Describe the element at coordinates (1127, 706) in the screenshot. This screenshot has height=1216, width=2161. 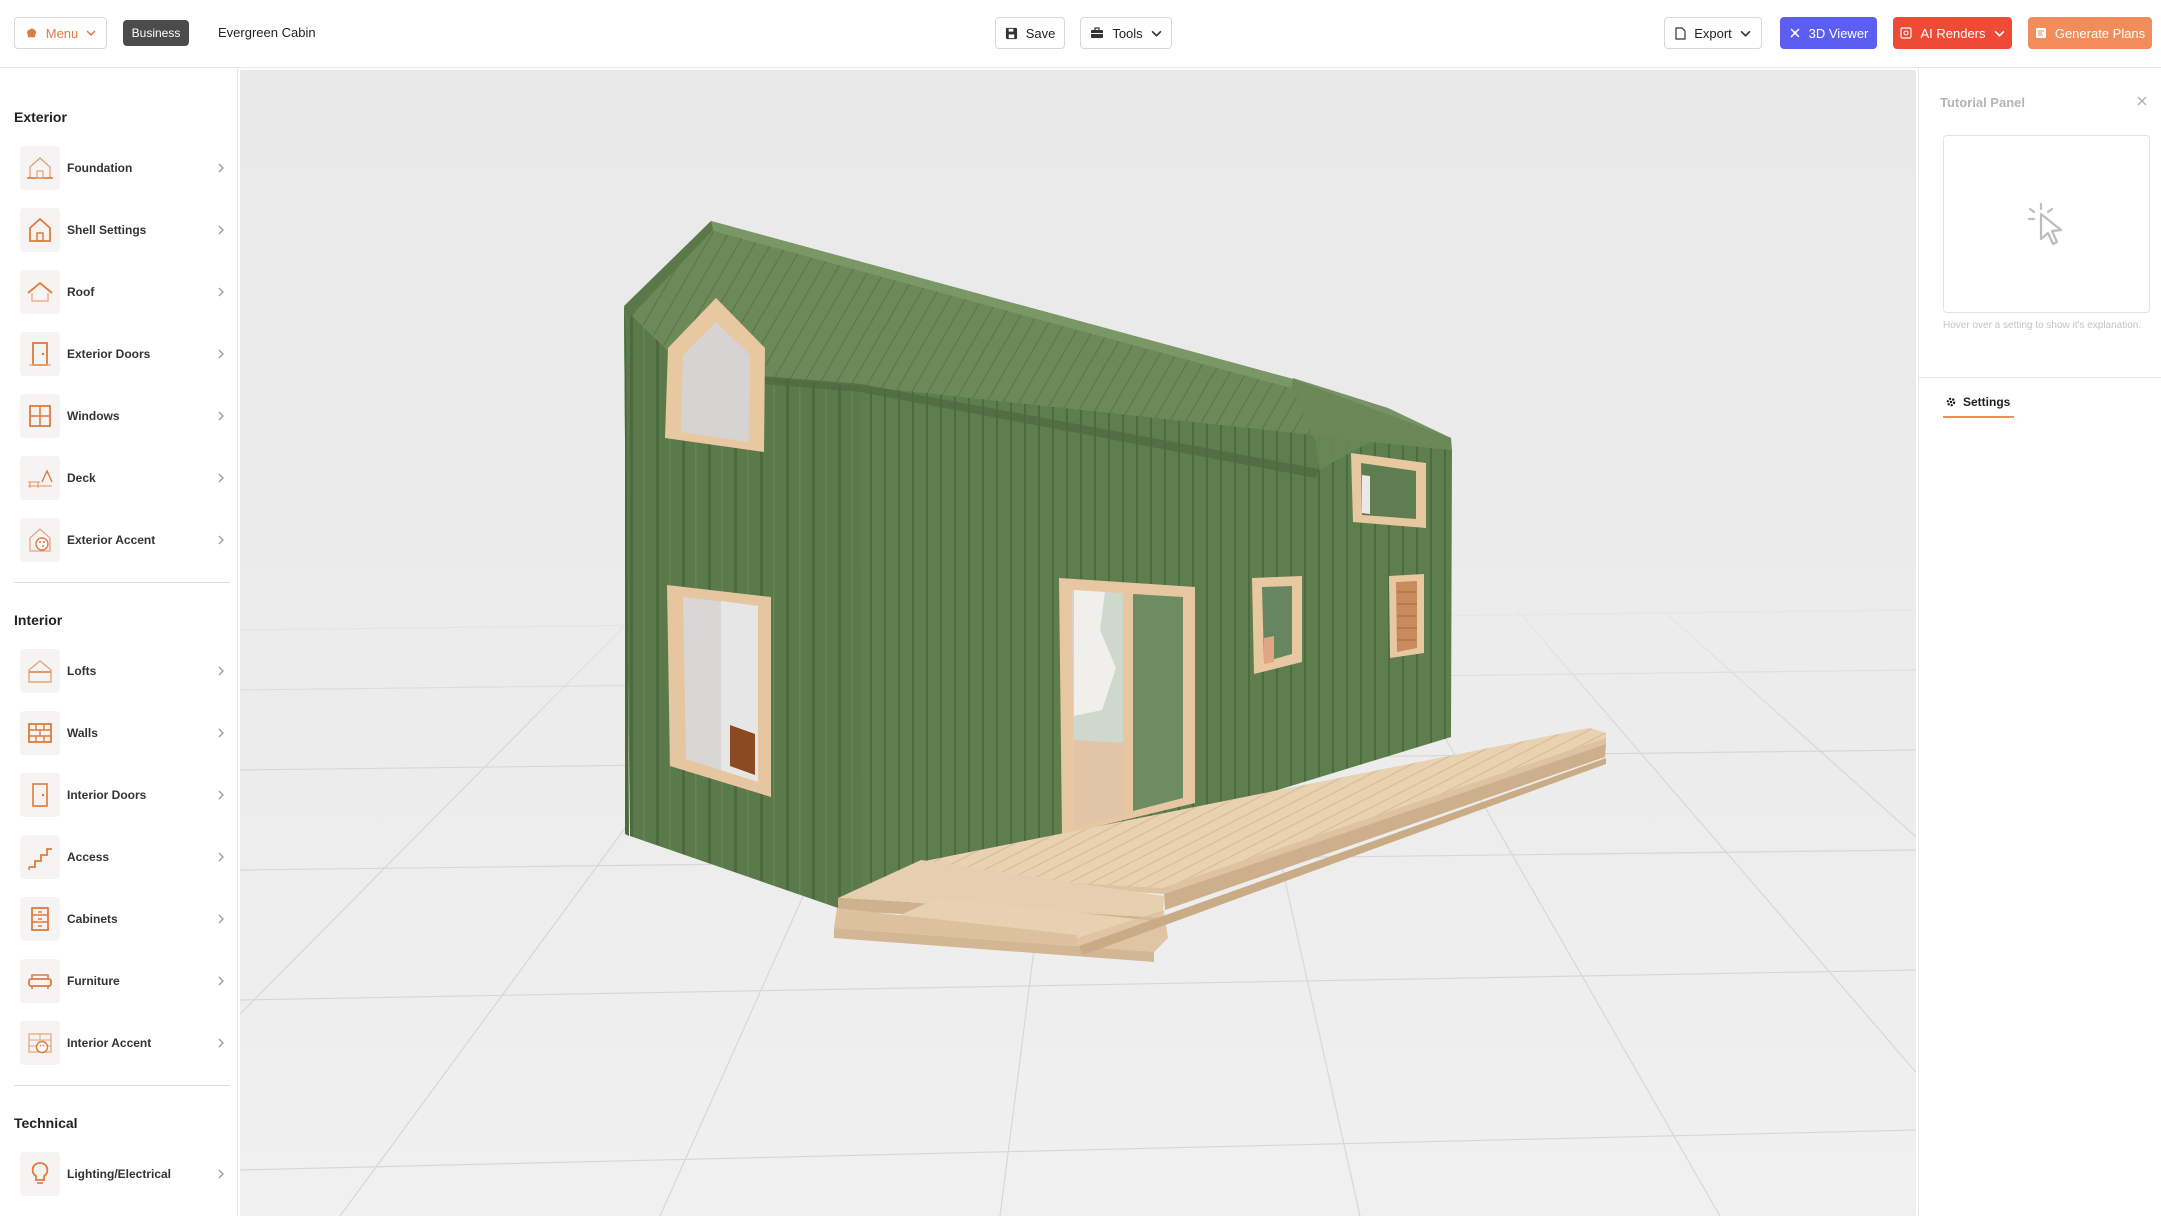
I see `french-door` at that location.